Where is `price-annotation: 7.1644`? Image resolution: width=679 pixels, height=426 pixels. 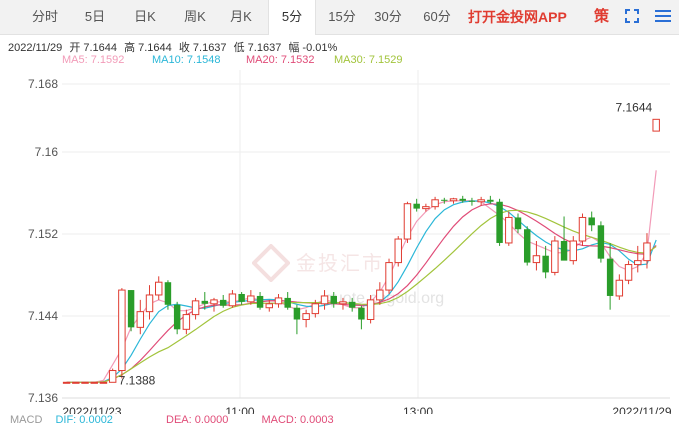
price-annotation: 7.1644 is located at coordinates (633, 107).